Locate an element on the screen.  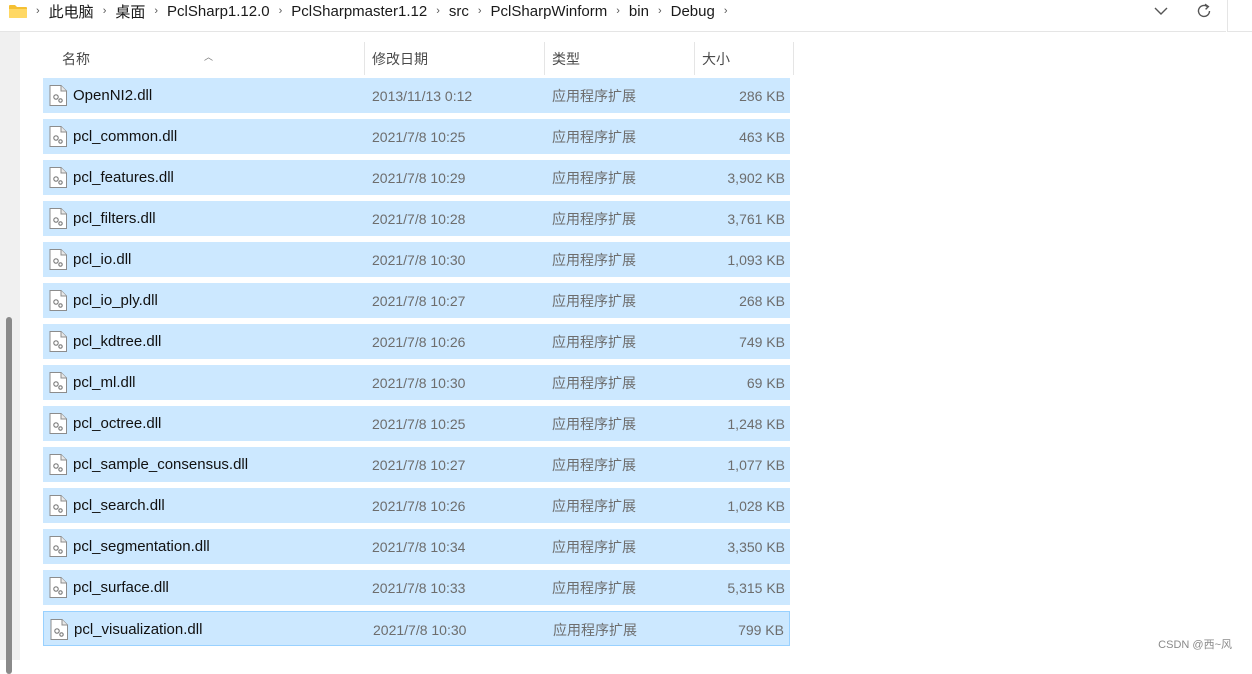
chevron-down-icon is located at coordinates (1161, 11).